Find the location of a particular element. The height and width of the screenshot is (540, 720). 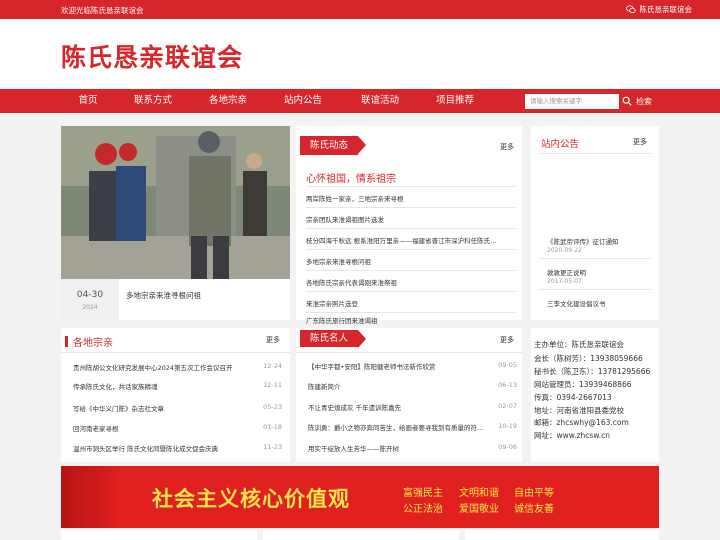

list-item: 用实干绽放人生芳华——陈开树 09-06 is located at coordinates (412, 448).